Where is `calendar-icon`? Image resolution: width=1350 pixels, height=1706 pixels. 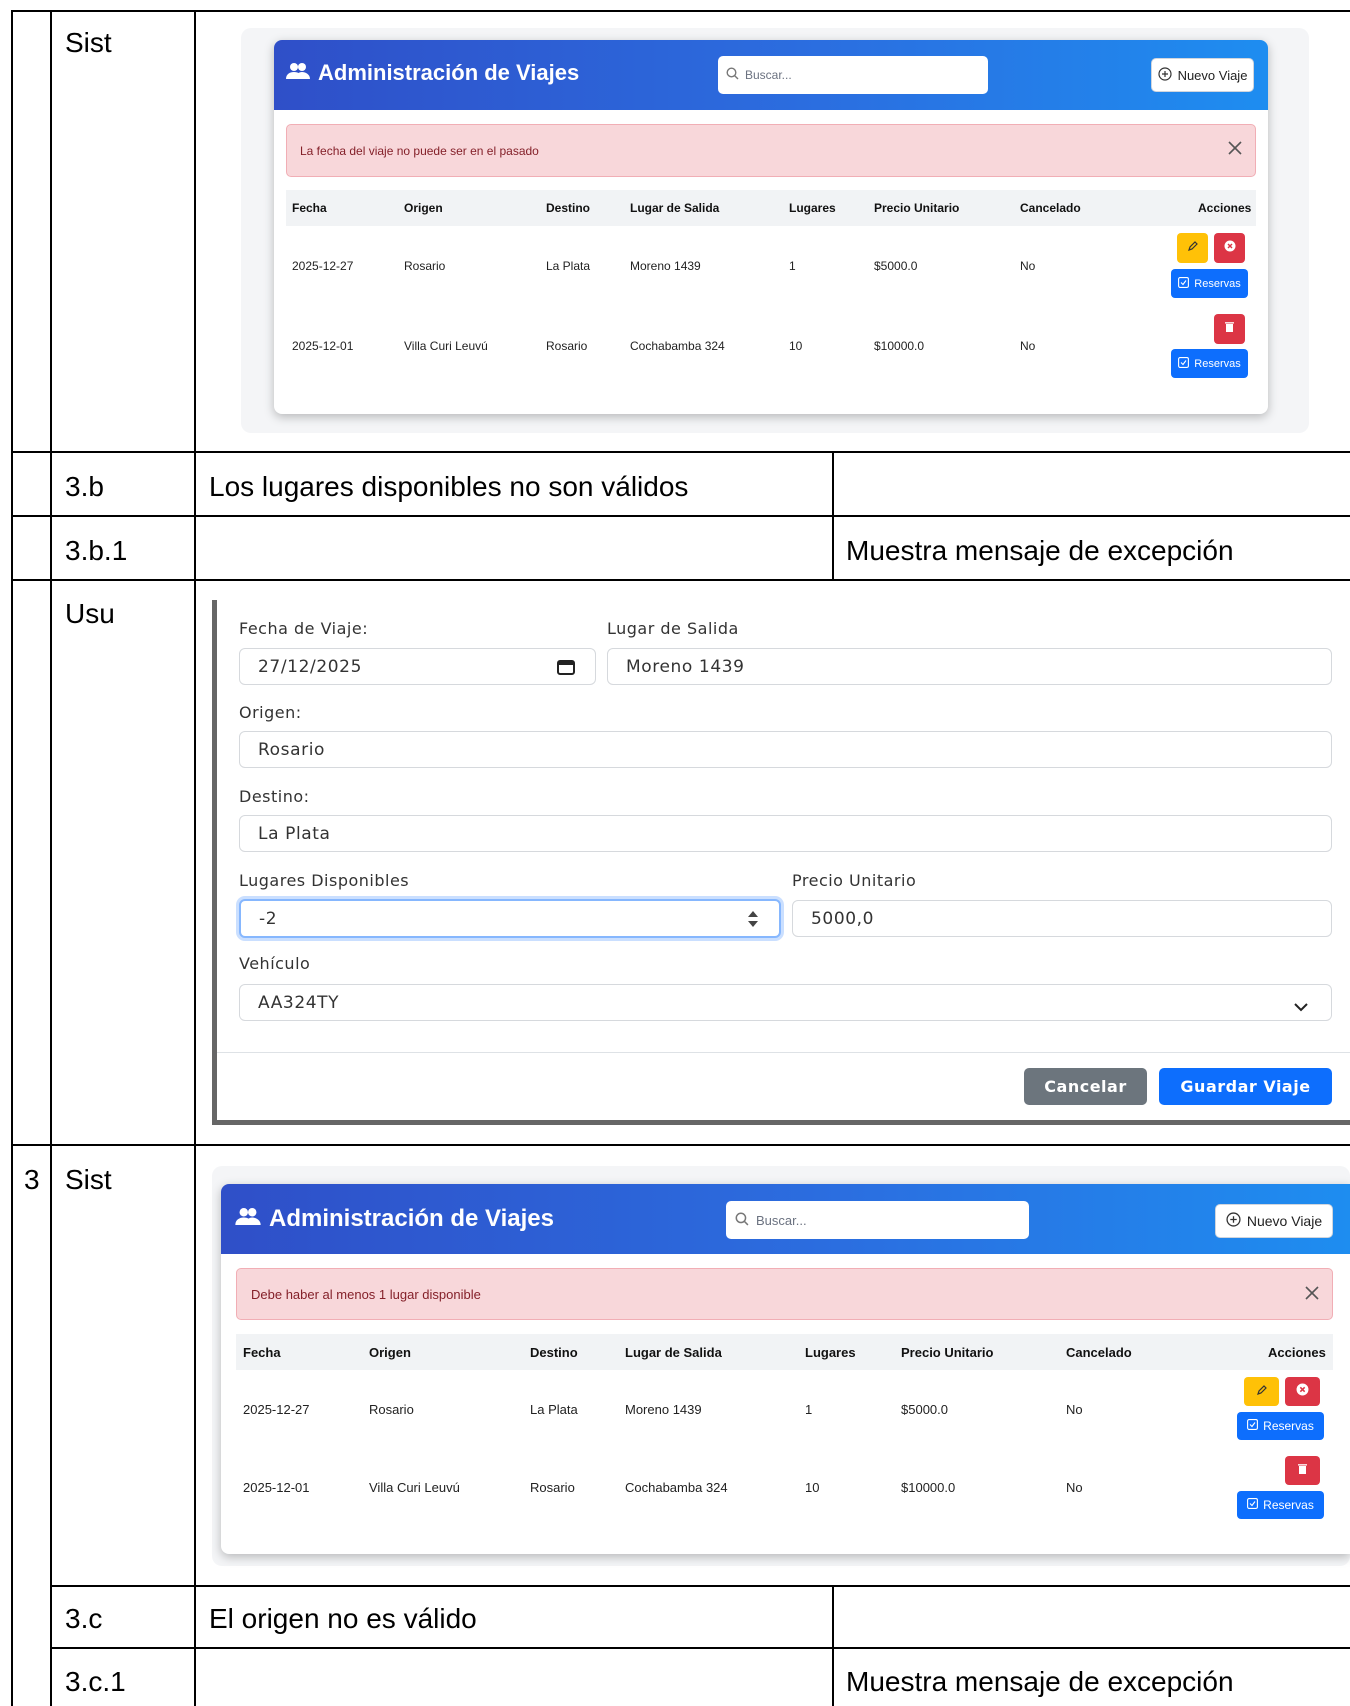 calendar-icon is located at coordinates (566, 669).